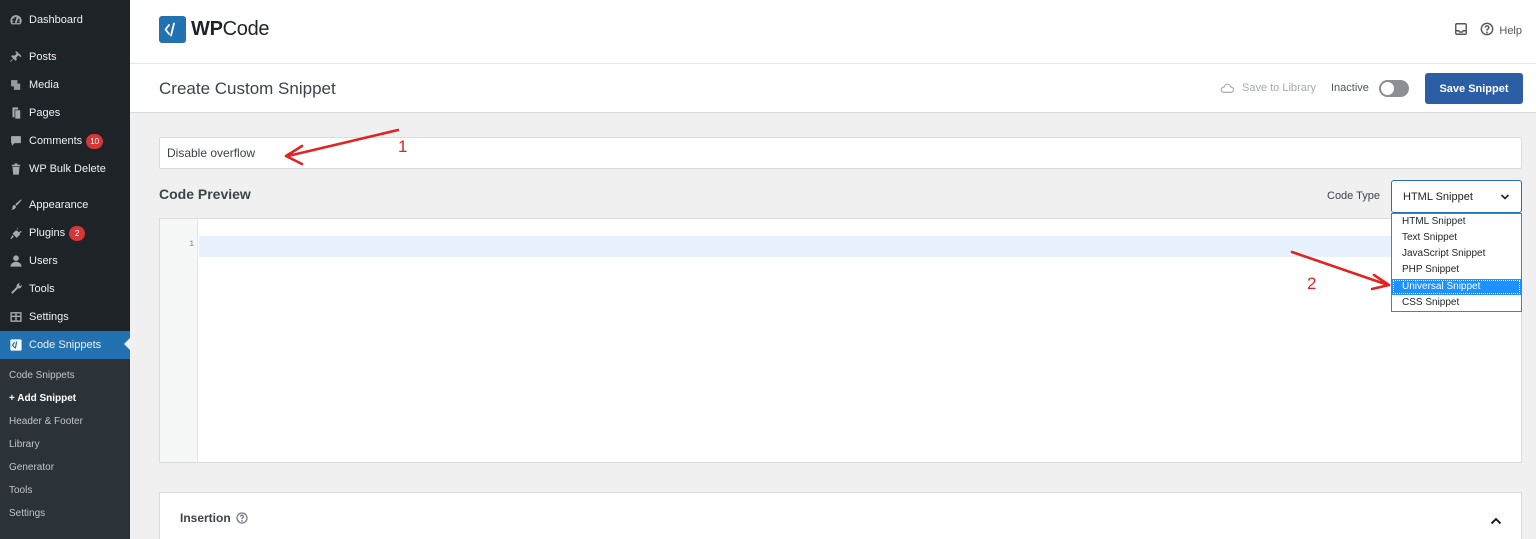 This screenshot has height=539, width=1536. What do you see at coordinates (42, 398) in the screenshot?
I see `submenu-item-add-snippet: + Add Snippet` at bounding box center [42, 398].